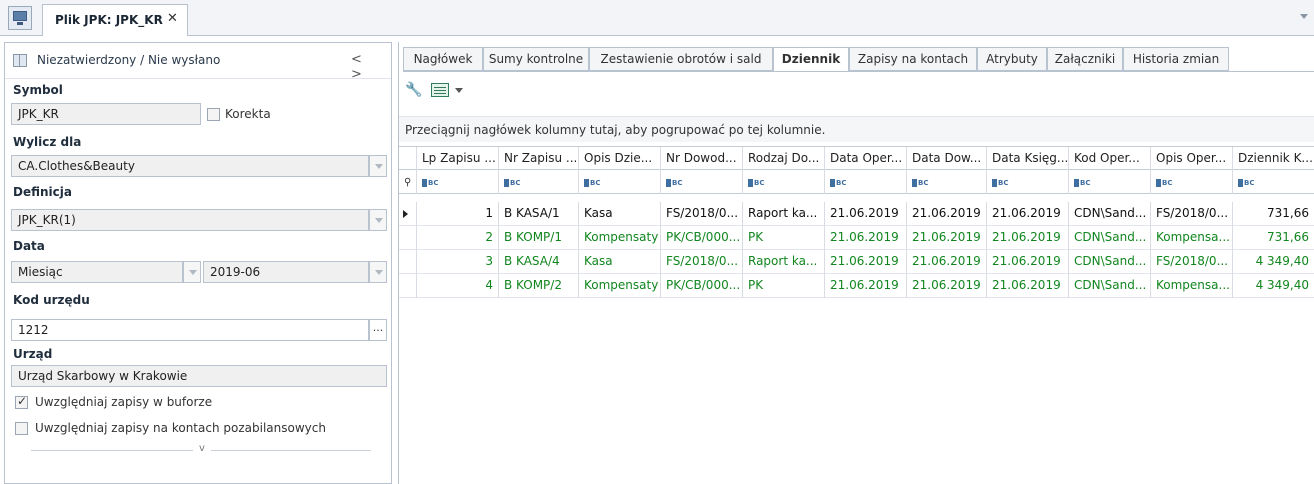 The width and height of the screenshot is (1314, 484). What do you see at coordinates (213, 114) in the screenshot?
I see `korekta-checkbox` at bounding box center [213, 114].